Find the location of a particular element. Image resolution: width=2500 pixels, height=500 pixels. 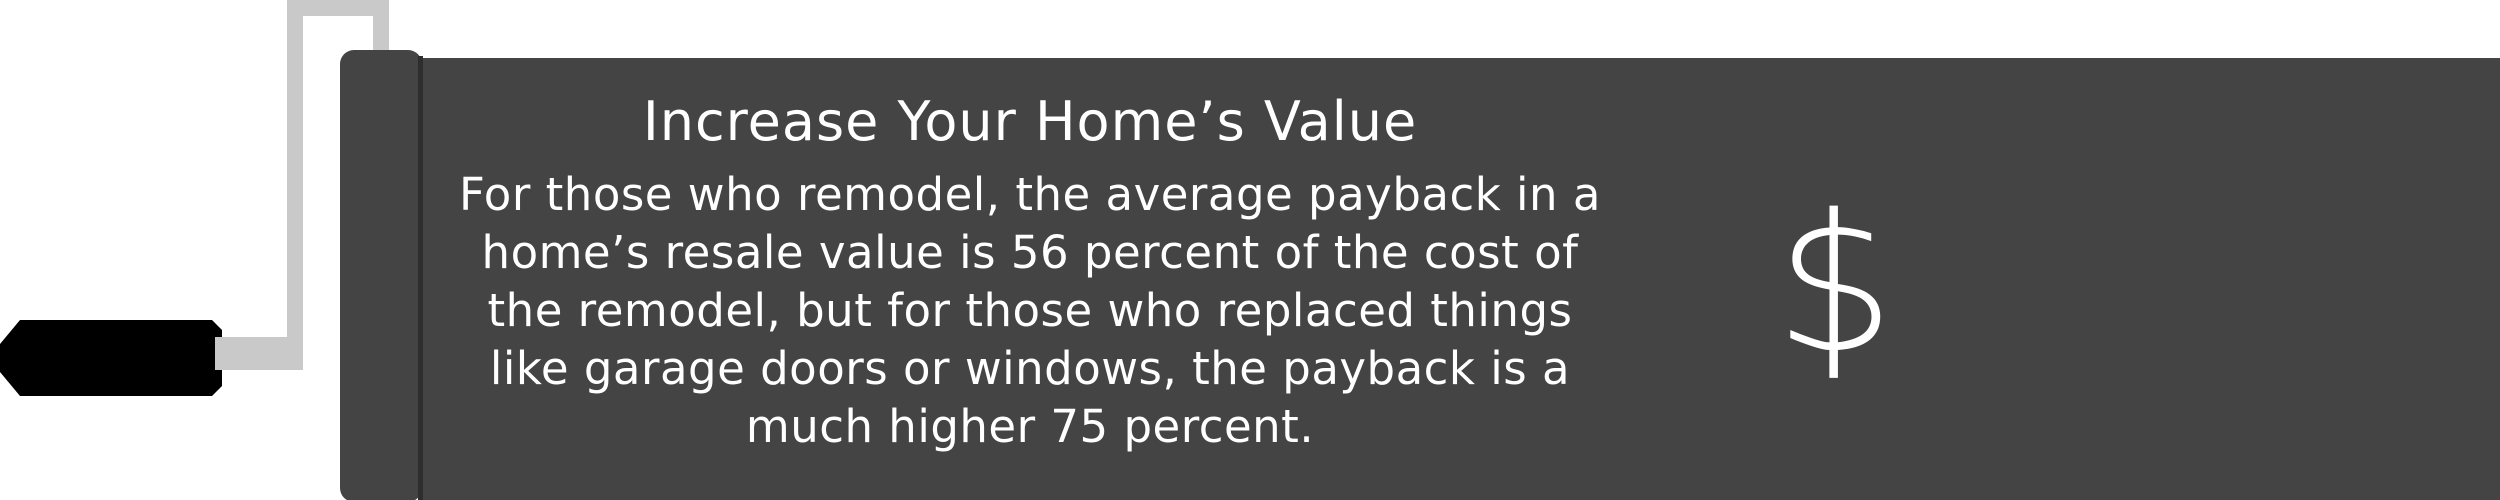

dollar-sign-icon: $ is located at coordinates (1835, 284).